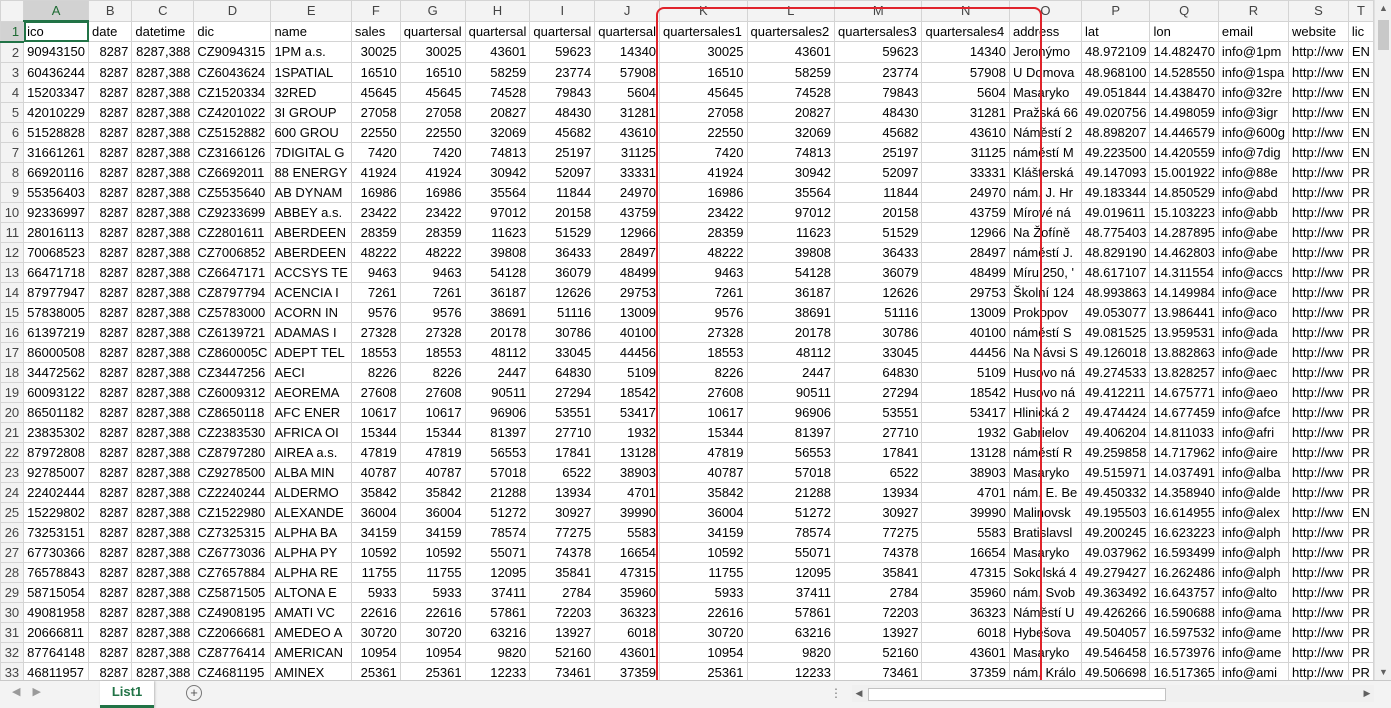 Image resolution: width=1391 pixels, height=708 pixels. Describe the element at coordinates (1383, 35) in the screenshot. I see `vertical-scroll-thumb` at that location.